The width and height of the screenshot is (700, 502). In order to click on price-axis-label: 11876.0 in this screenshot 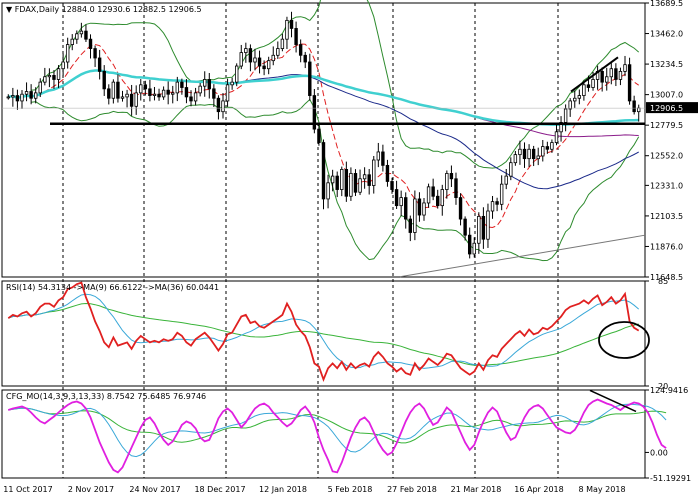, I will do `click(666, 246)`.